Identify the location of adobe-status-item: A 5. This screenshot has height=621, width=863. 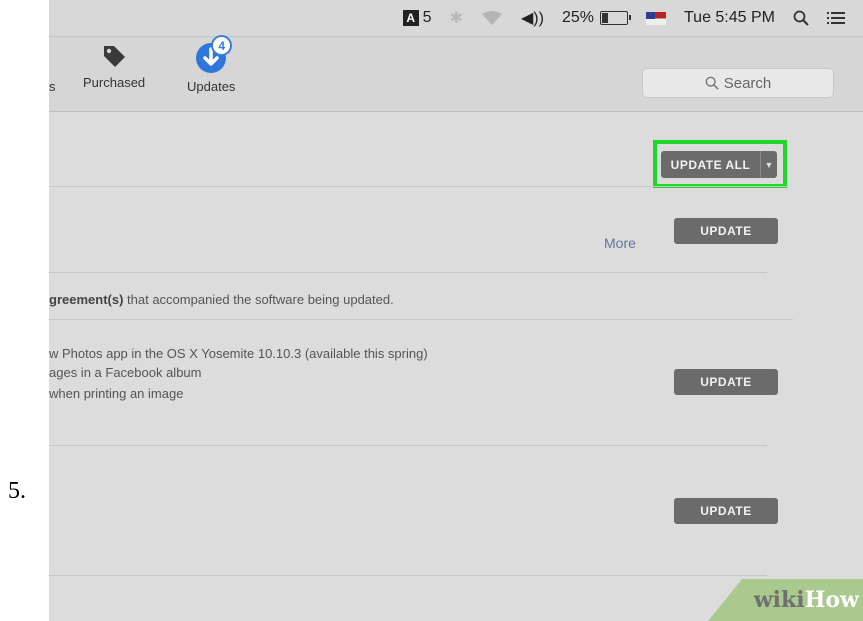
(417, 18).